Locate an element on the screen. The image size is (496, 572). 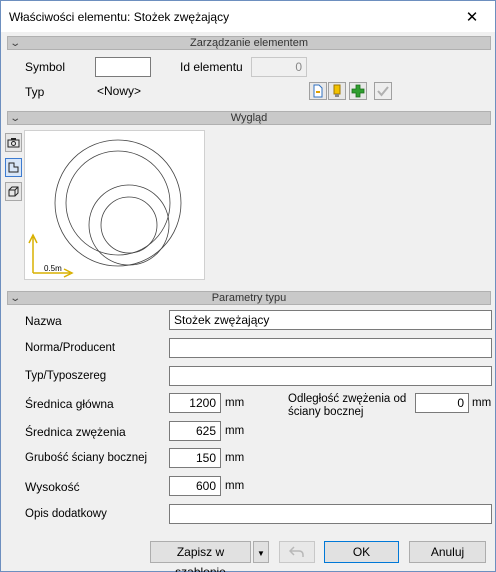
undo-icon is located at coordinates (296, 551).